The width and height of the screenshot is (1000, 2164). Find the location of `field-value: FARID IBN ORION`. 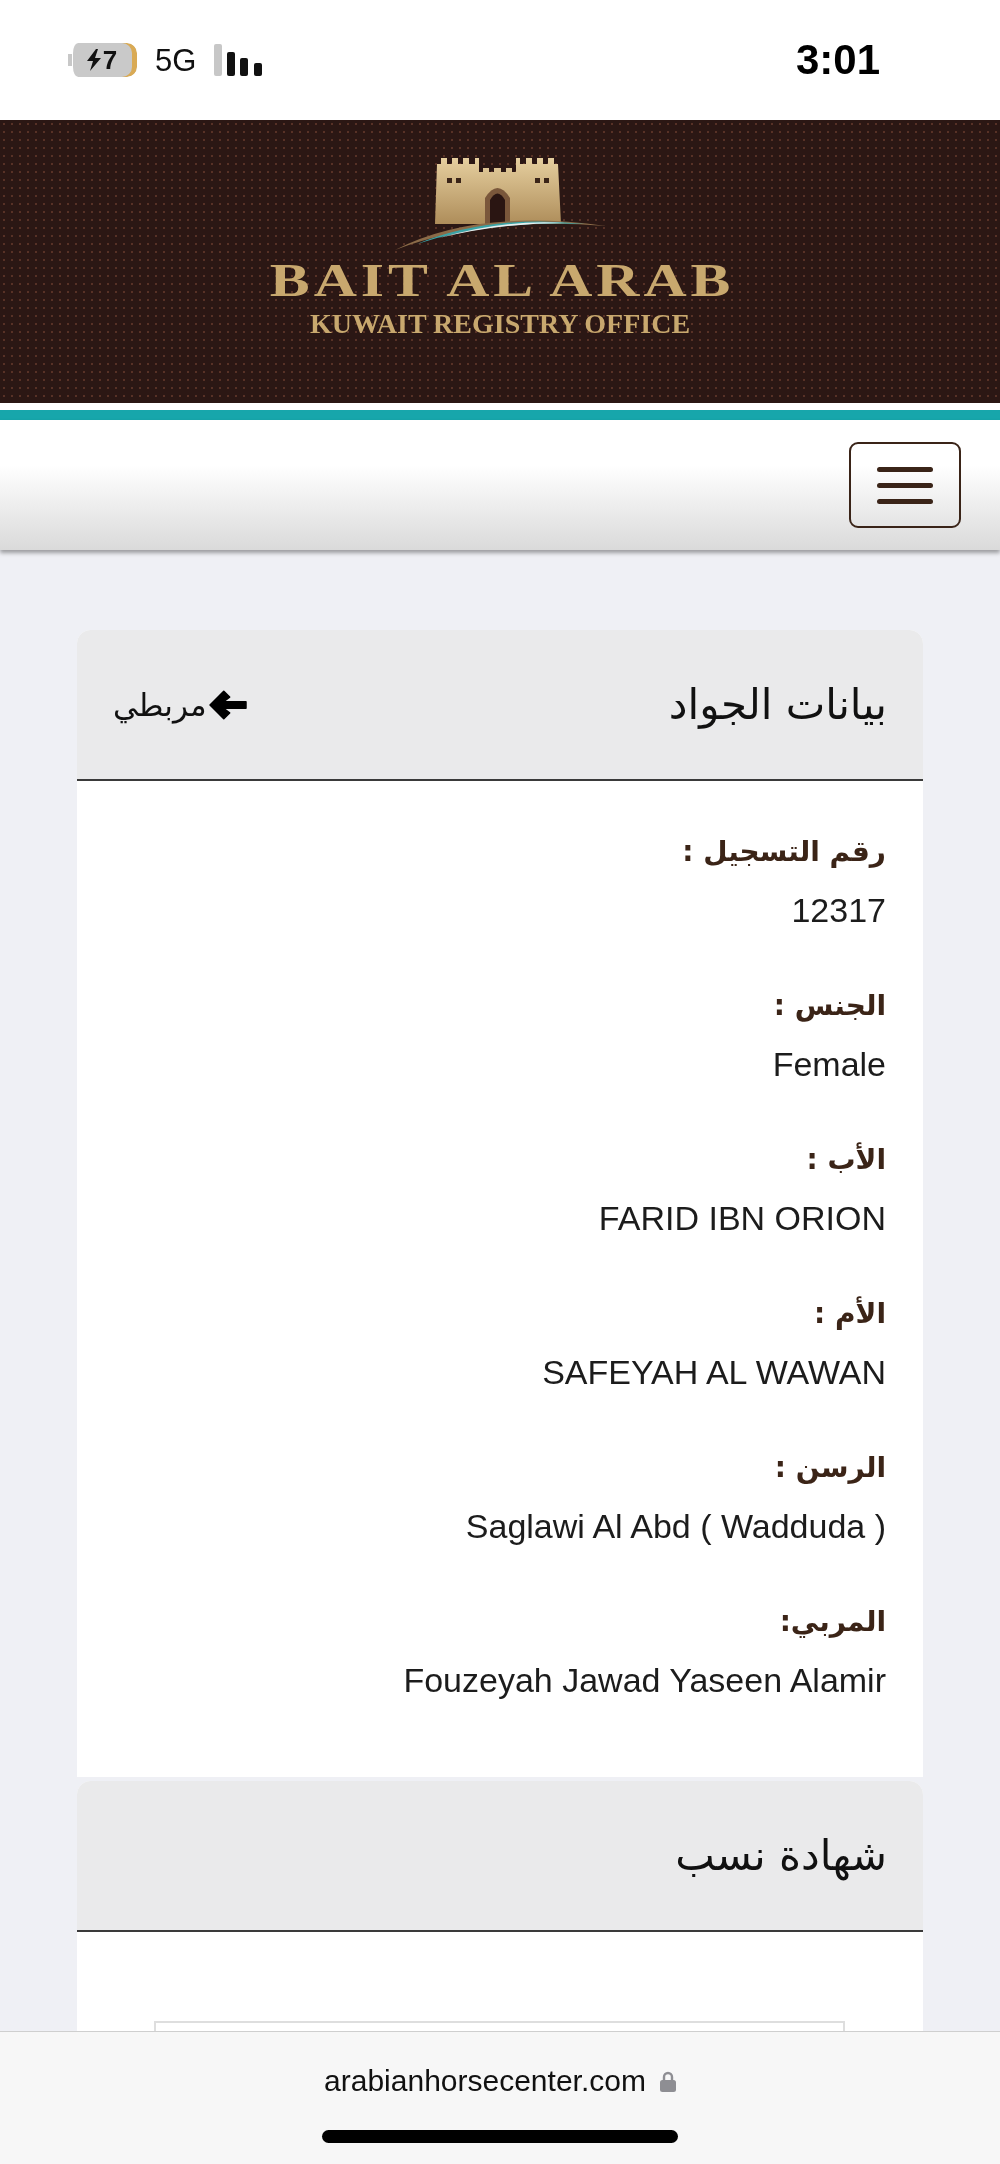

field-value: FARID IBN ORION is located at coordinates (742, 1218).